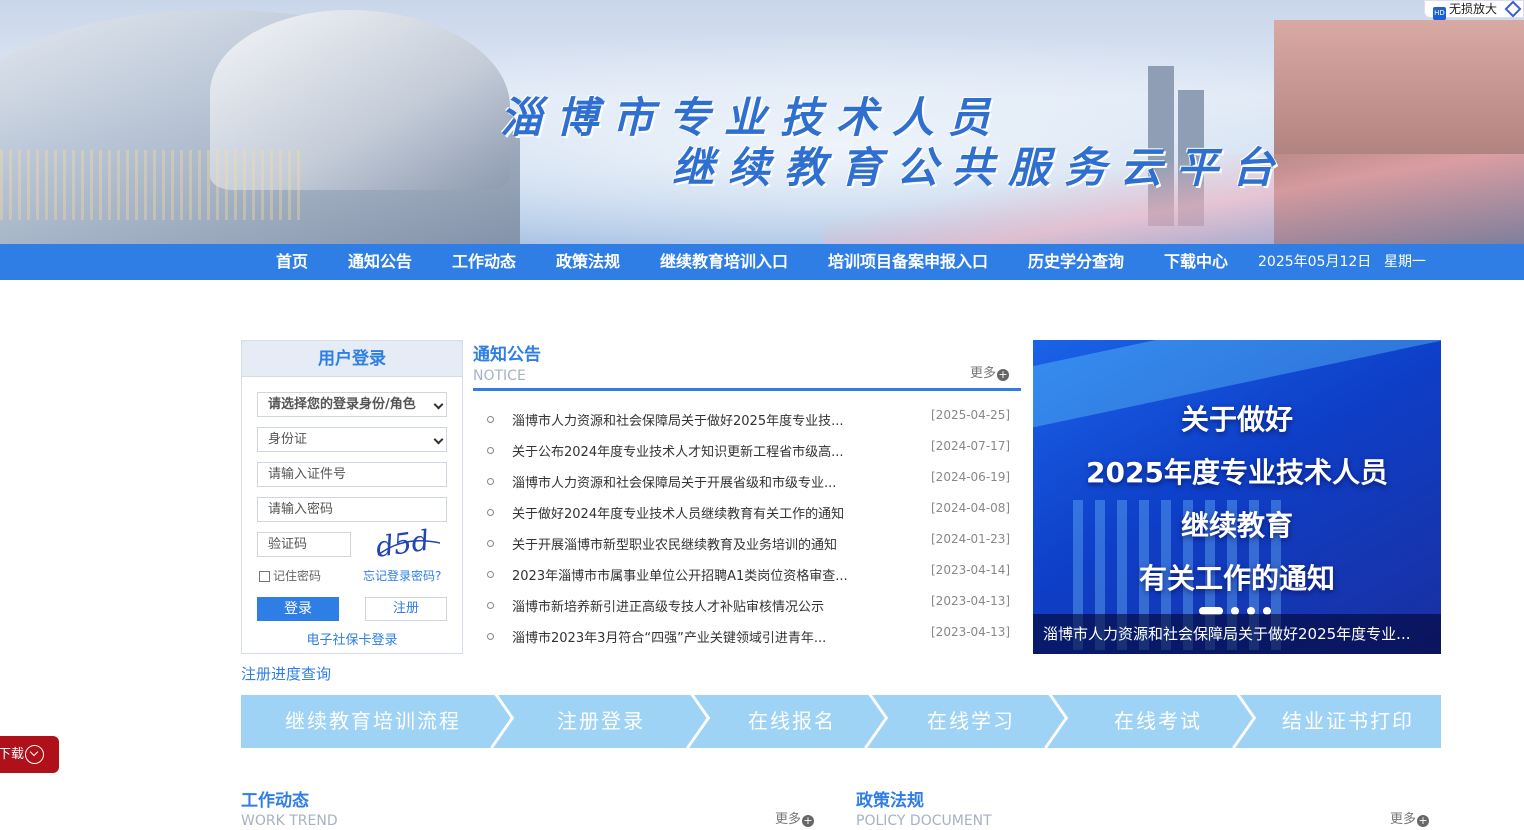  Describe the element at coordinates (702, 543) in the screenshot. I see `notice-item-title: 关于开展淄博市新型职业农民继续教育及业务培训的通知` at that location.